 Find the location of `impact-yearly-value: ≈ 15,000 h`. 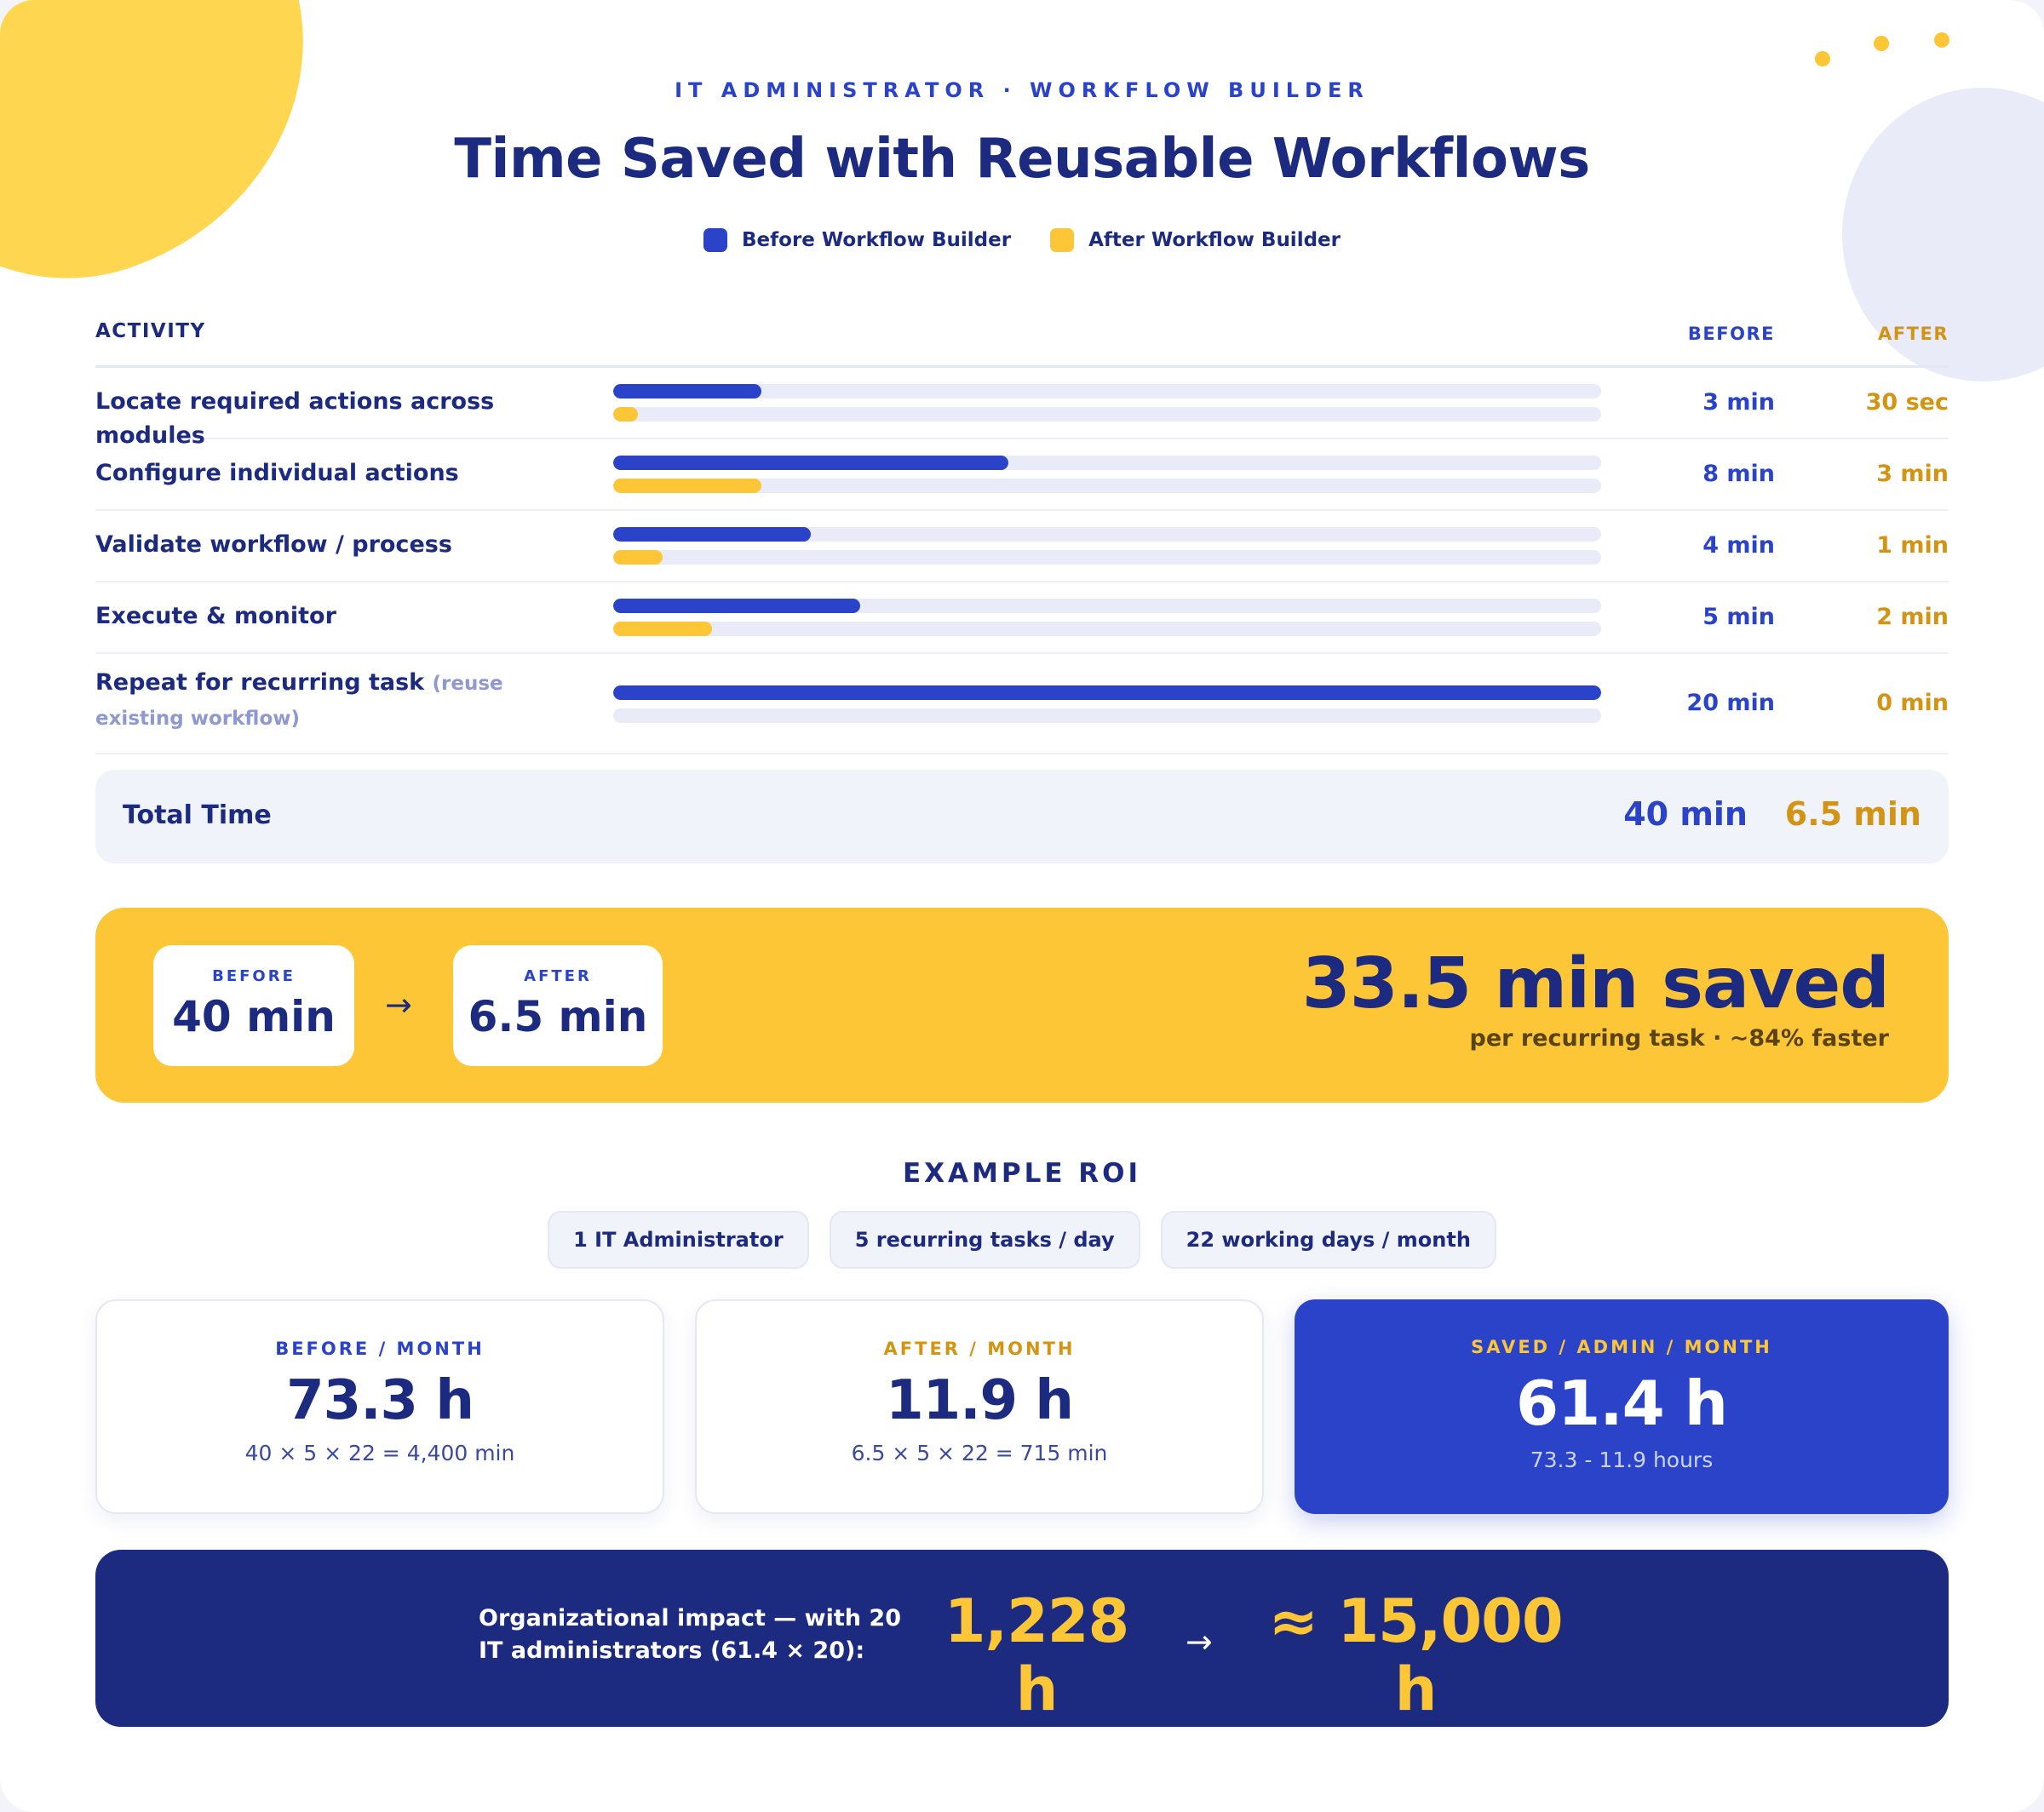

impact-yearly-value: ≈ 15,000 h is located at coordinates (1415, 1655).